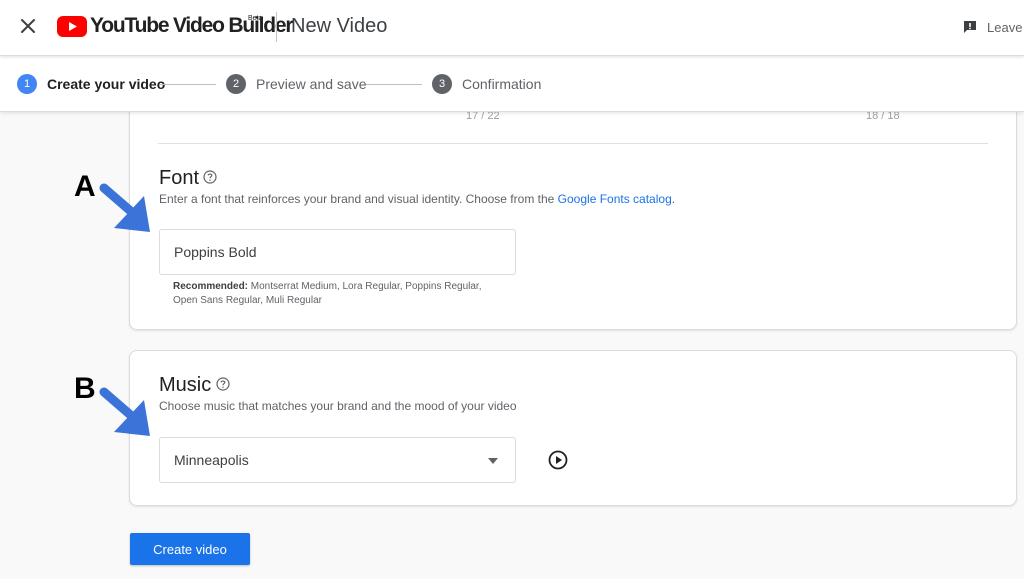 The height and width of the screenshot is (579, 1024). I want to click on step-preview-and-save: 2 Preview and save, so click(296, 84).